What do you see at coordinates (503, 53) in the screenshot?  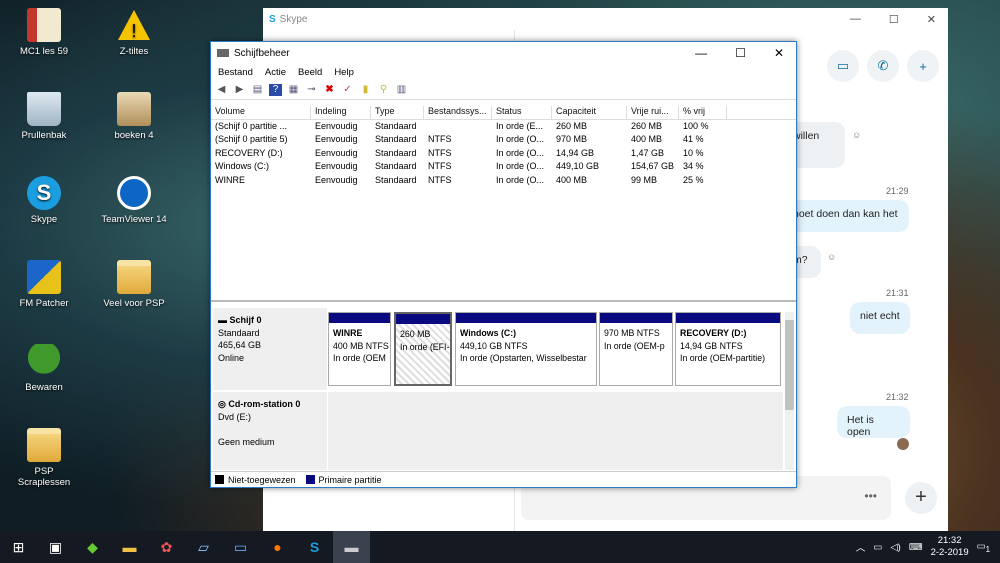 I see `dm-titlebar: Schijfbeheer — ☐ ✕` at bounding box center [503, 53].